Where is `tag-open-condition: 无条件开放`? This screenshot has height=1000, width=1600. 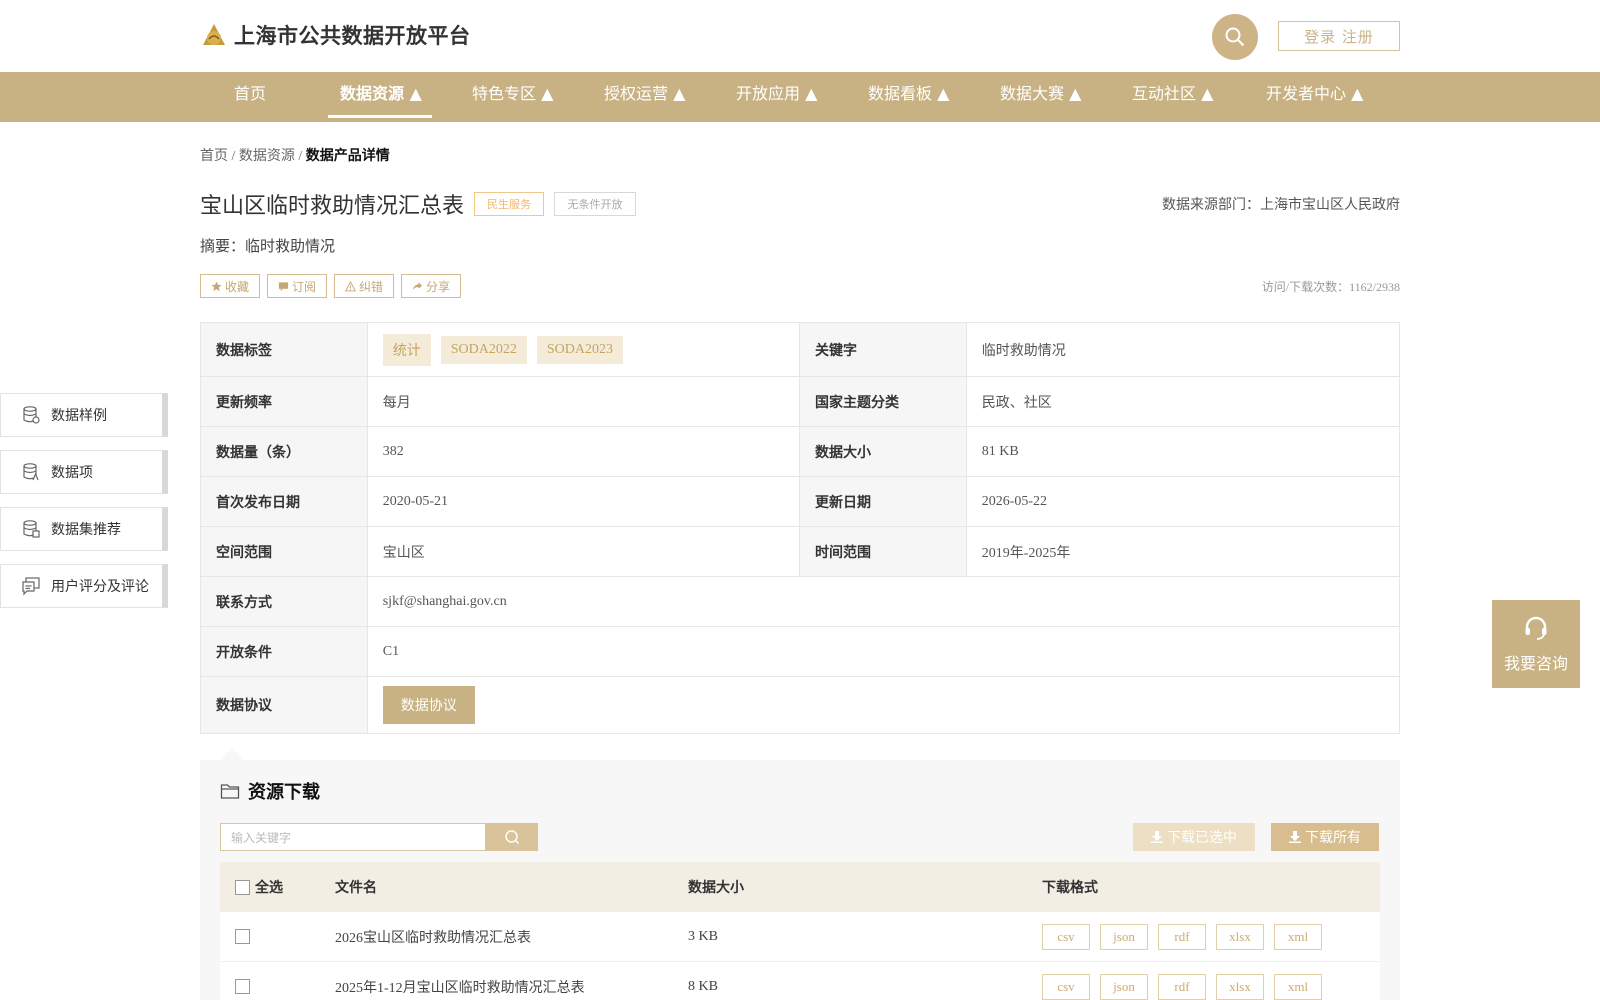 tag-open-condition: 无条件开放 is located at coordinates (595, 204).